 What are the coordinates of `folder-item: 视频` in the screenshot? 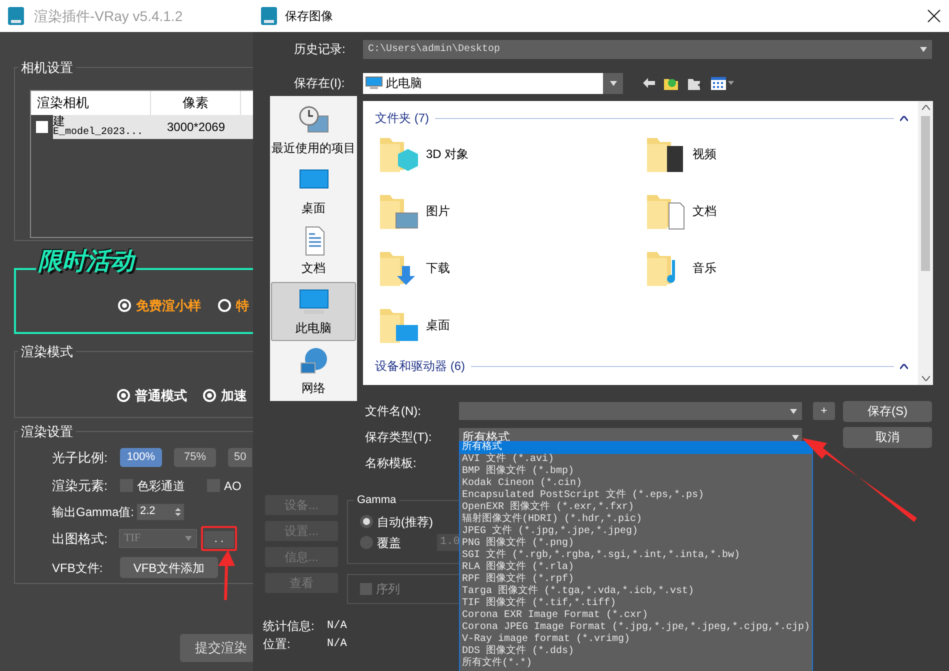 It's located at (775, 154).